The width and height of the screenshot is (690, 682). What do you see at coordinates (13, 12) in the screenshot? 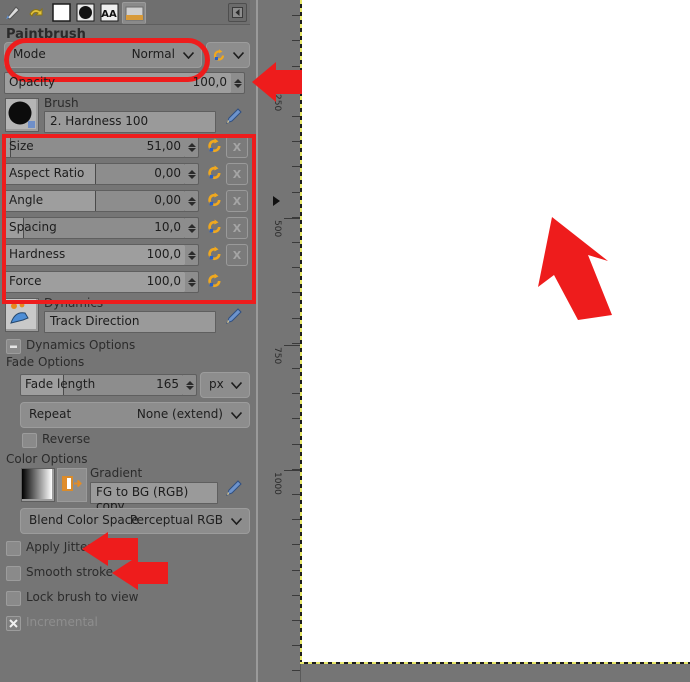
I see `tool-options-icon` at bounding box center [13, 12].